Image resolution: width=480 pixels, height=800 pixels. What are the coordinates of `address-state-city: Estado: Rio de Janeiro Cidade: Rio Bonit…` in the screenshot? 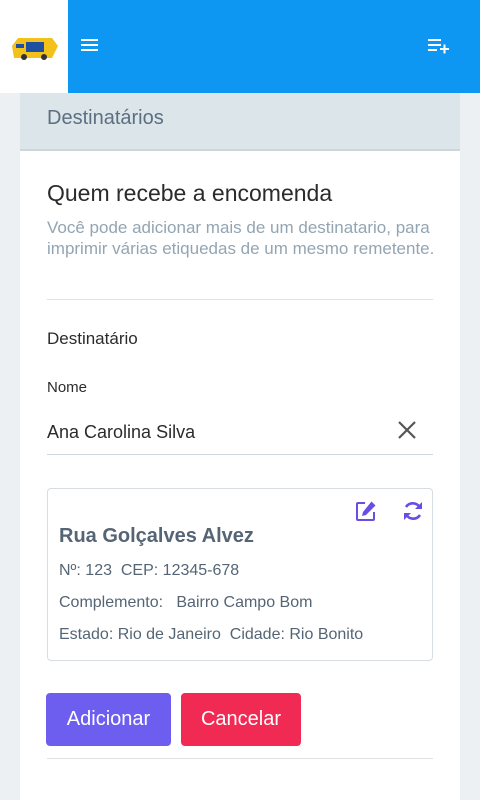 It's located at (211, 634).